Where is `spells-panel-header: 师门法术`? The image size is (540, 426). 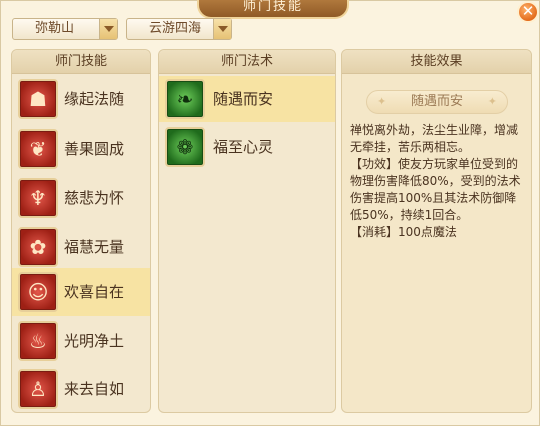
spells-panel-header: 师门法术 is located at coordinates (247, 62).